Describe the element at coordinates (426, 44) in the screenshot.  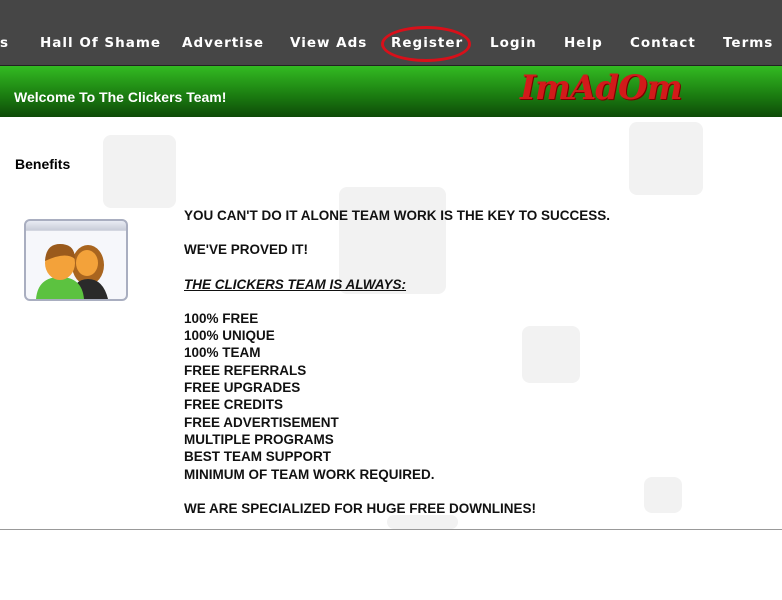
I see `register-highlight-ring` at that location.